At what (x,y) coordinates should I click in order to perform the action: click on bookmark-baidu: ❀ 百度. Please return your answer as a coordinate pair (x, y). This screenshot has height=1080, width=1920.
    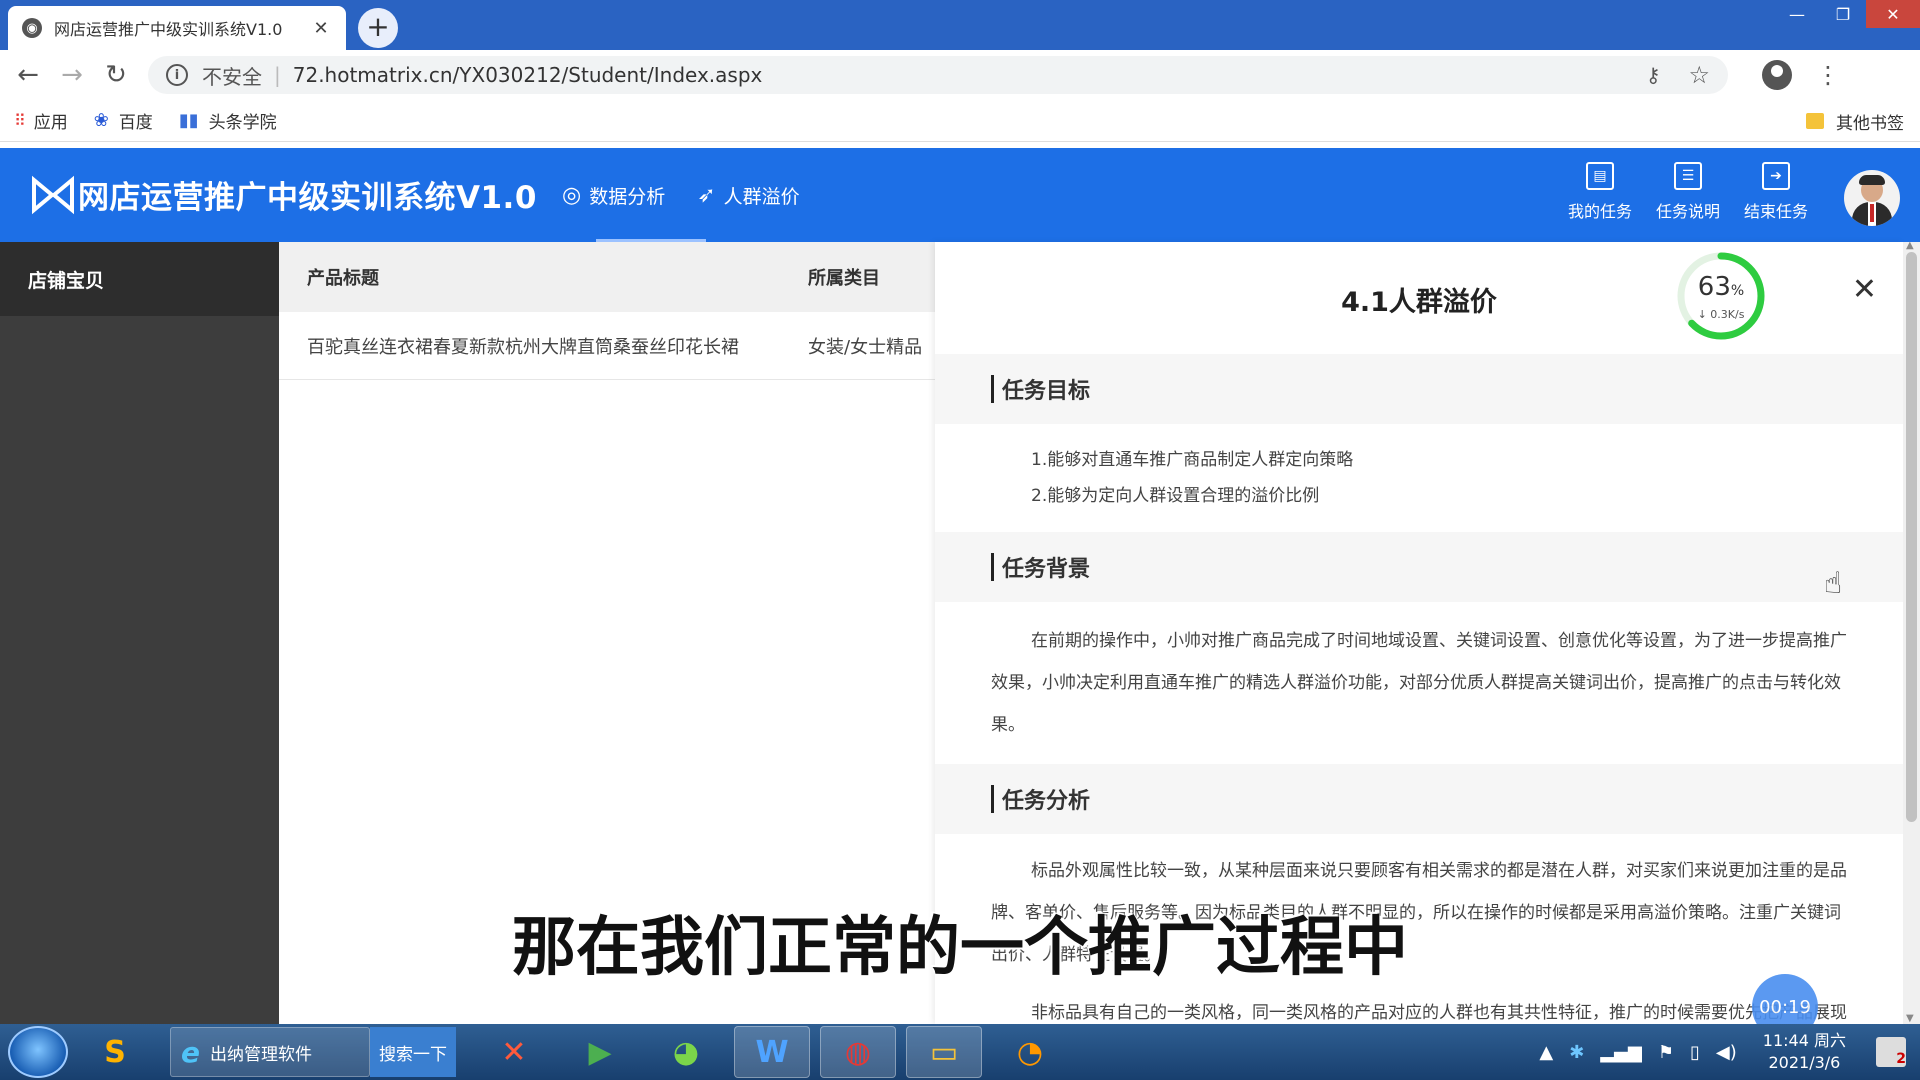
    Looking at the image, I should click on (123, 120).